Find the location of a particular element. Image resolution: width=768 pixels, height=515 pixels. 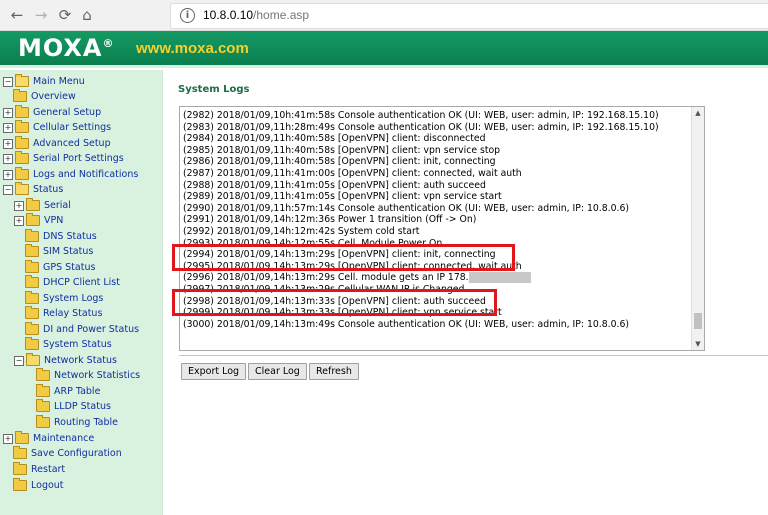

sidebar-item-di-and-power-status: DI and Power Status is located at coordinates (82, 330).